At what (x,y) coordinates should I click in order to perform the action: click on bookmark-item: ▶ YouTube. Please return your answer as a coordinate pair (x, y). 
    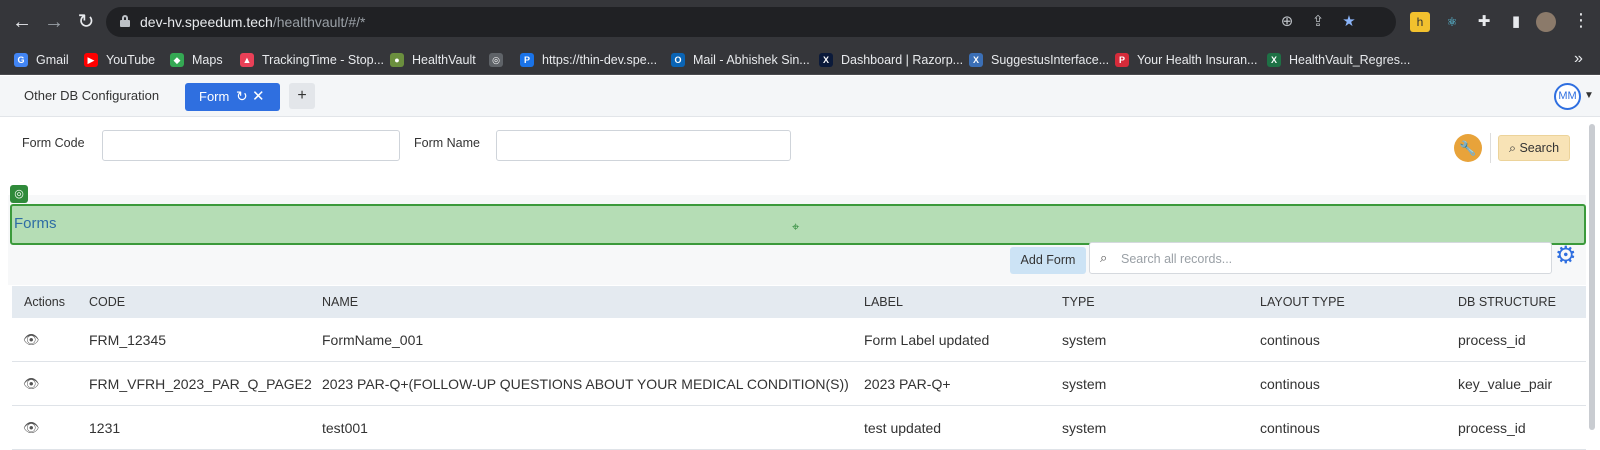
    Looking at the image, I should click on (119, 60).